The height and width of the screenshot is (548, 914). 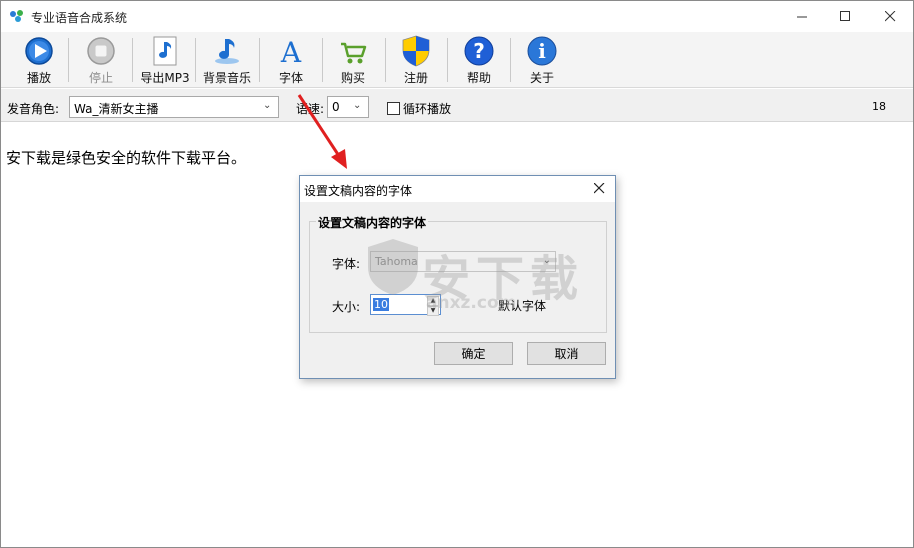 What do you see at coordinates (267, 105) in the screenshot?
I see `chevron-down-icon: ⌄` at bounding box center [267, 105].